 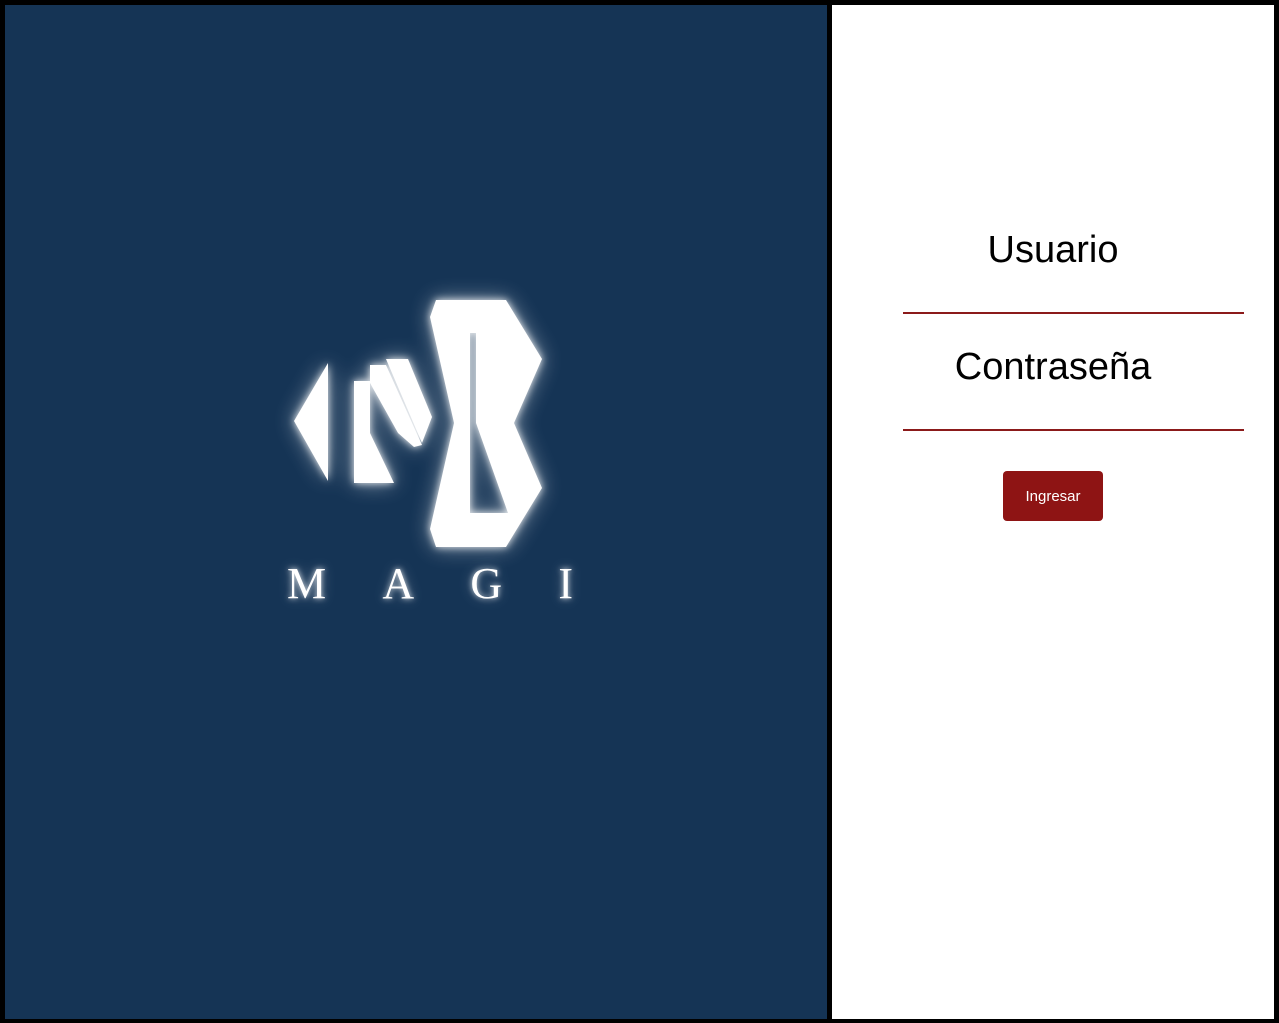 I want to click on login-button: Ingresar, so click(x=1053, y=496).